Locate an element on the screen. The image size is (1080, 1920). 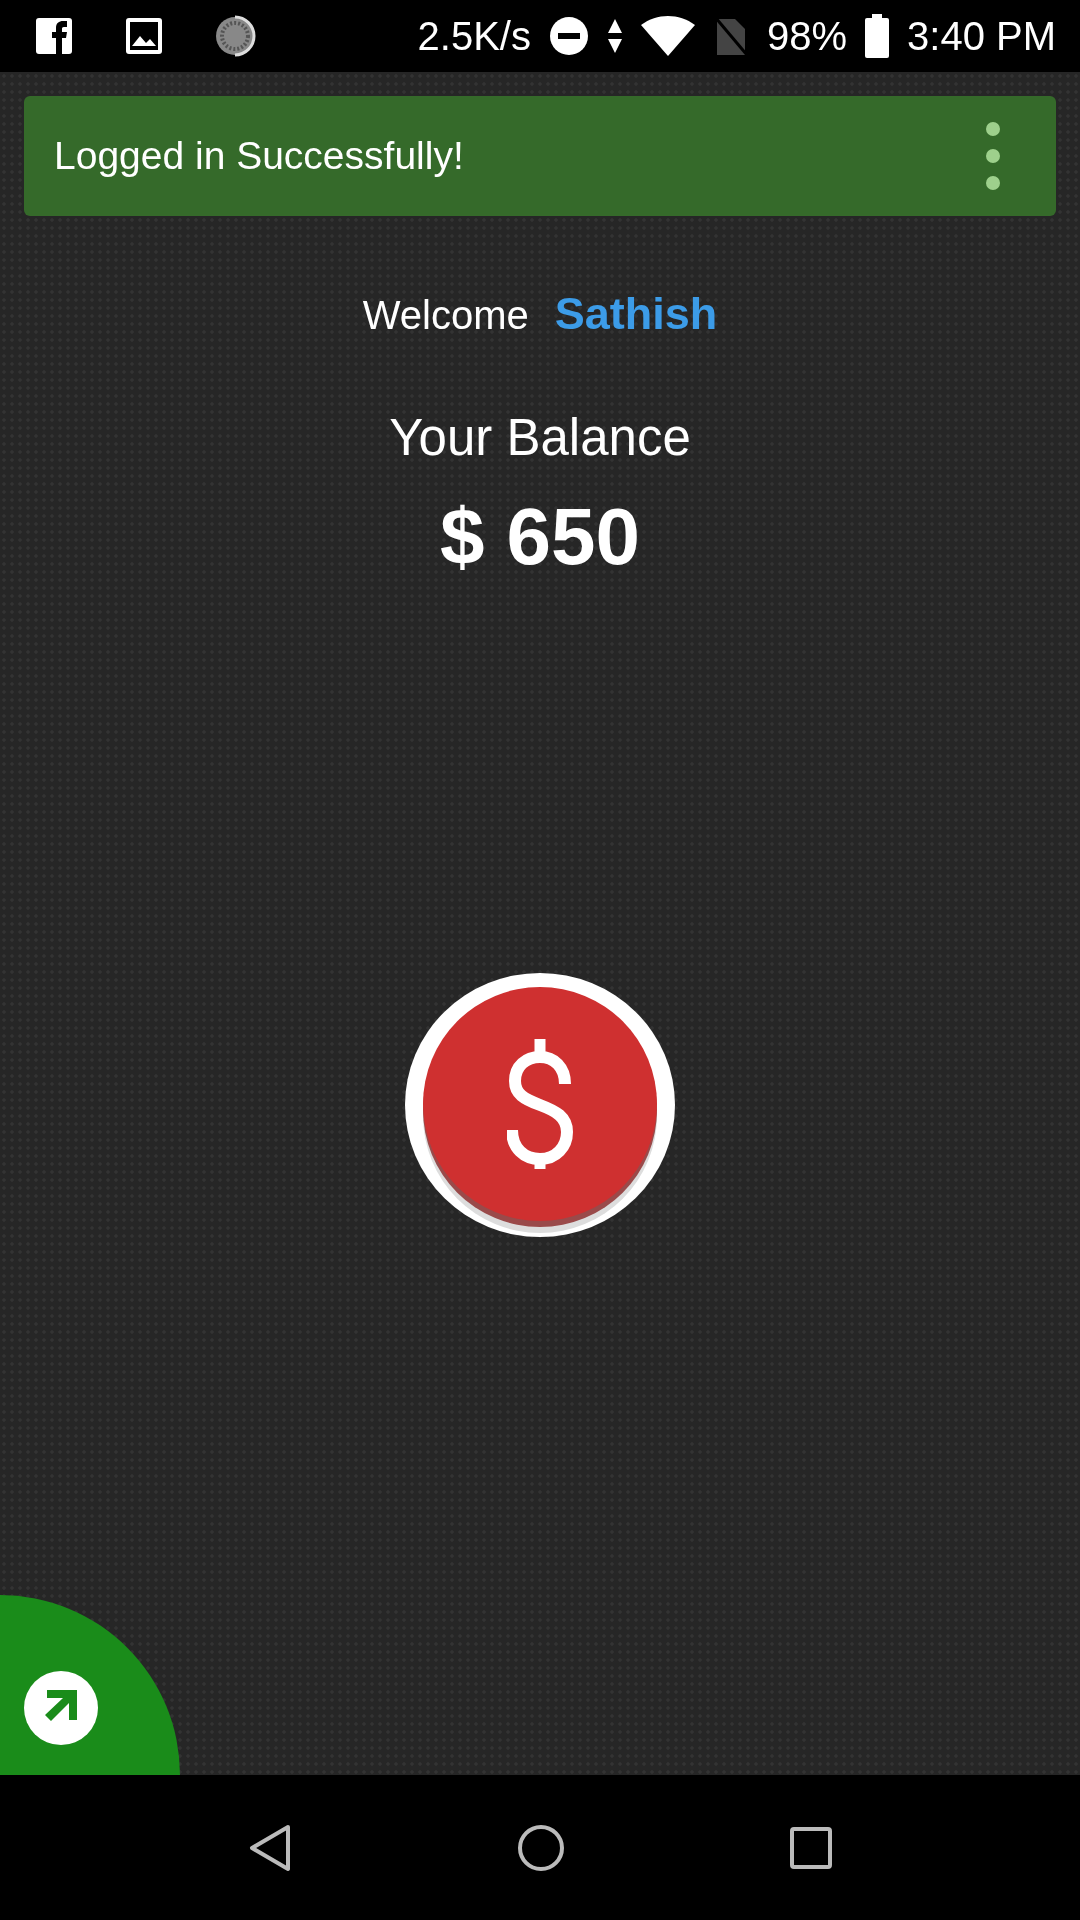
snackbar-message: Logged in Successfully! is located at coordinates (259, 156).